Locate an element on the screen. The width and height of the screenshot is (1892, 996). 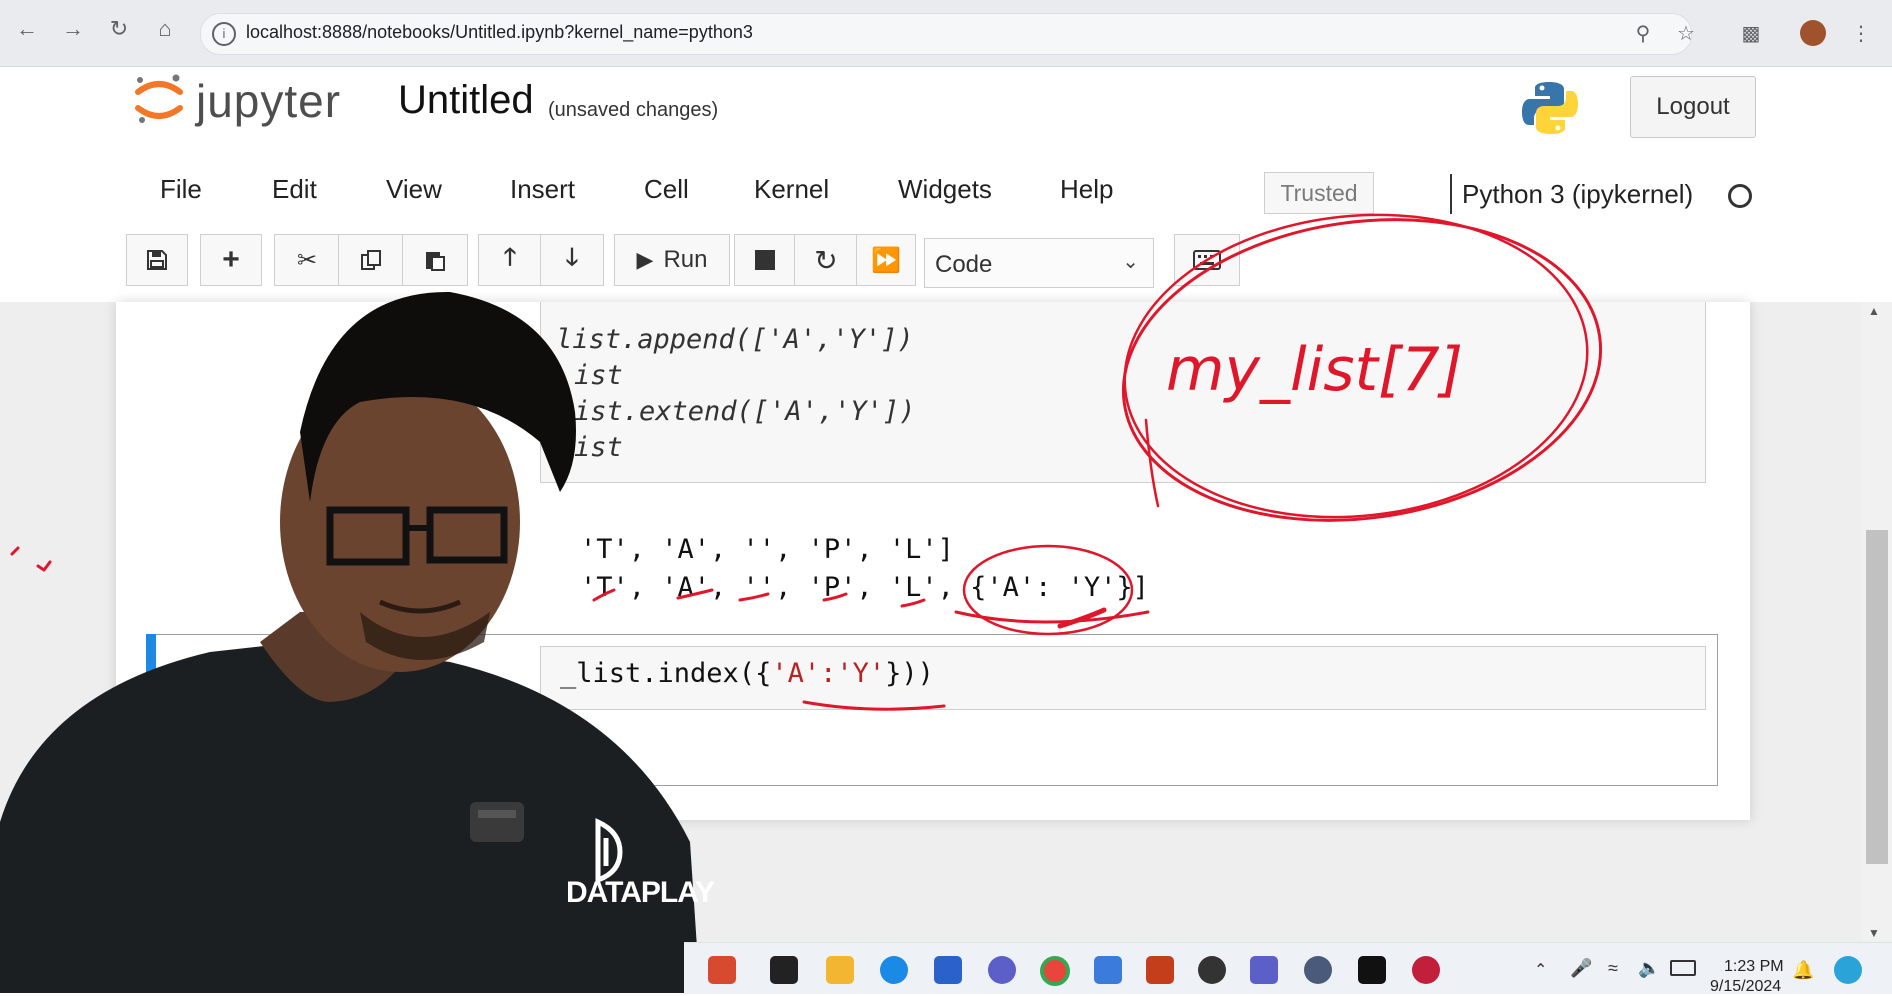
battery-icon is located at coordinates (1683, 968).